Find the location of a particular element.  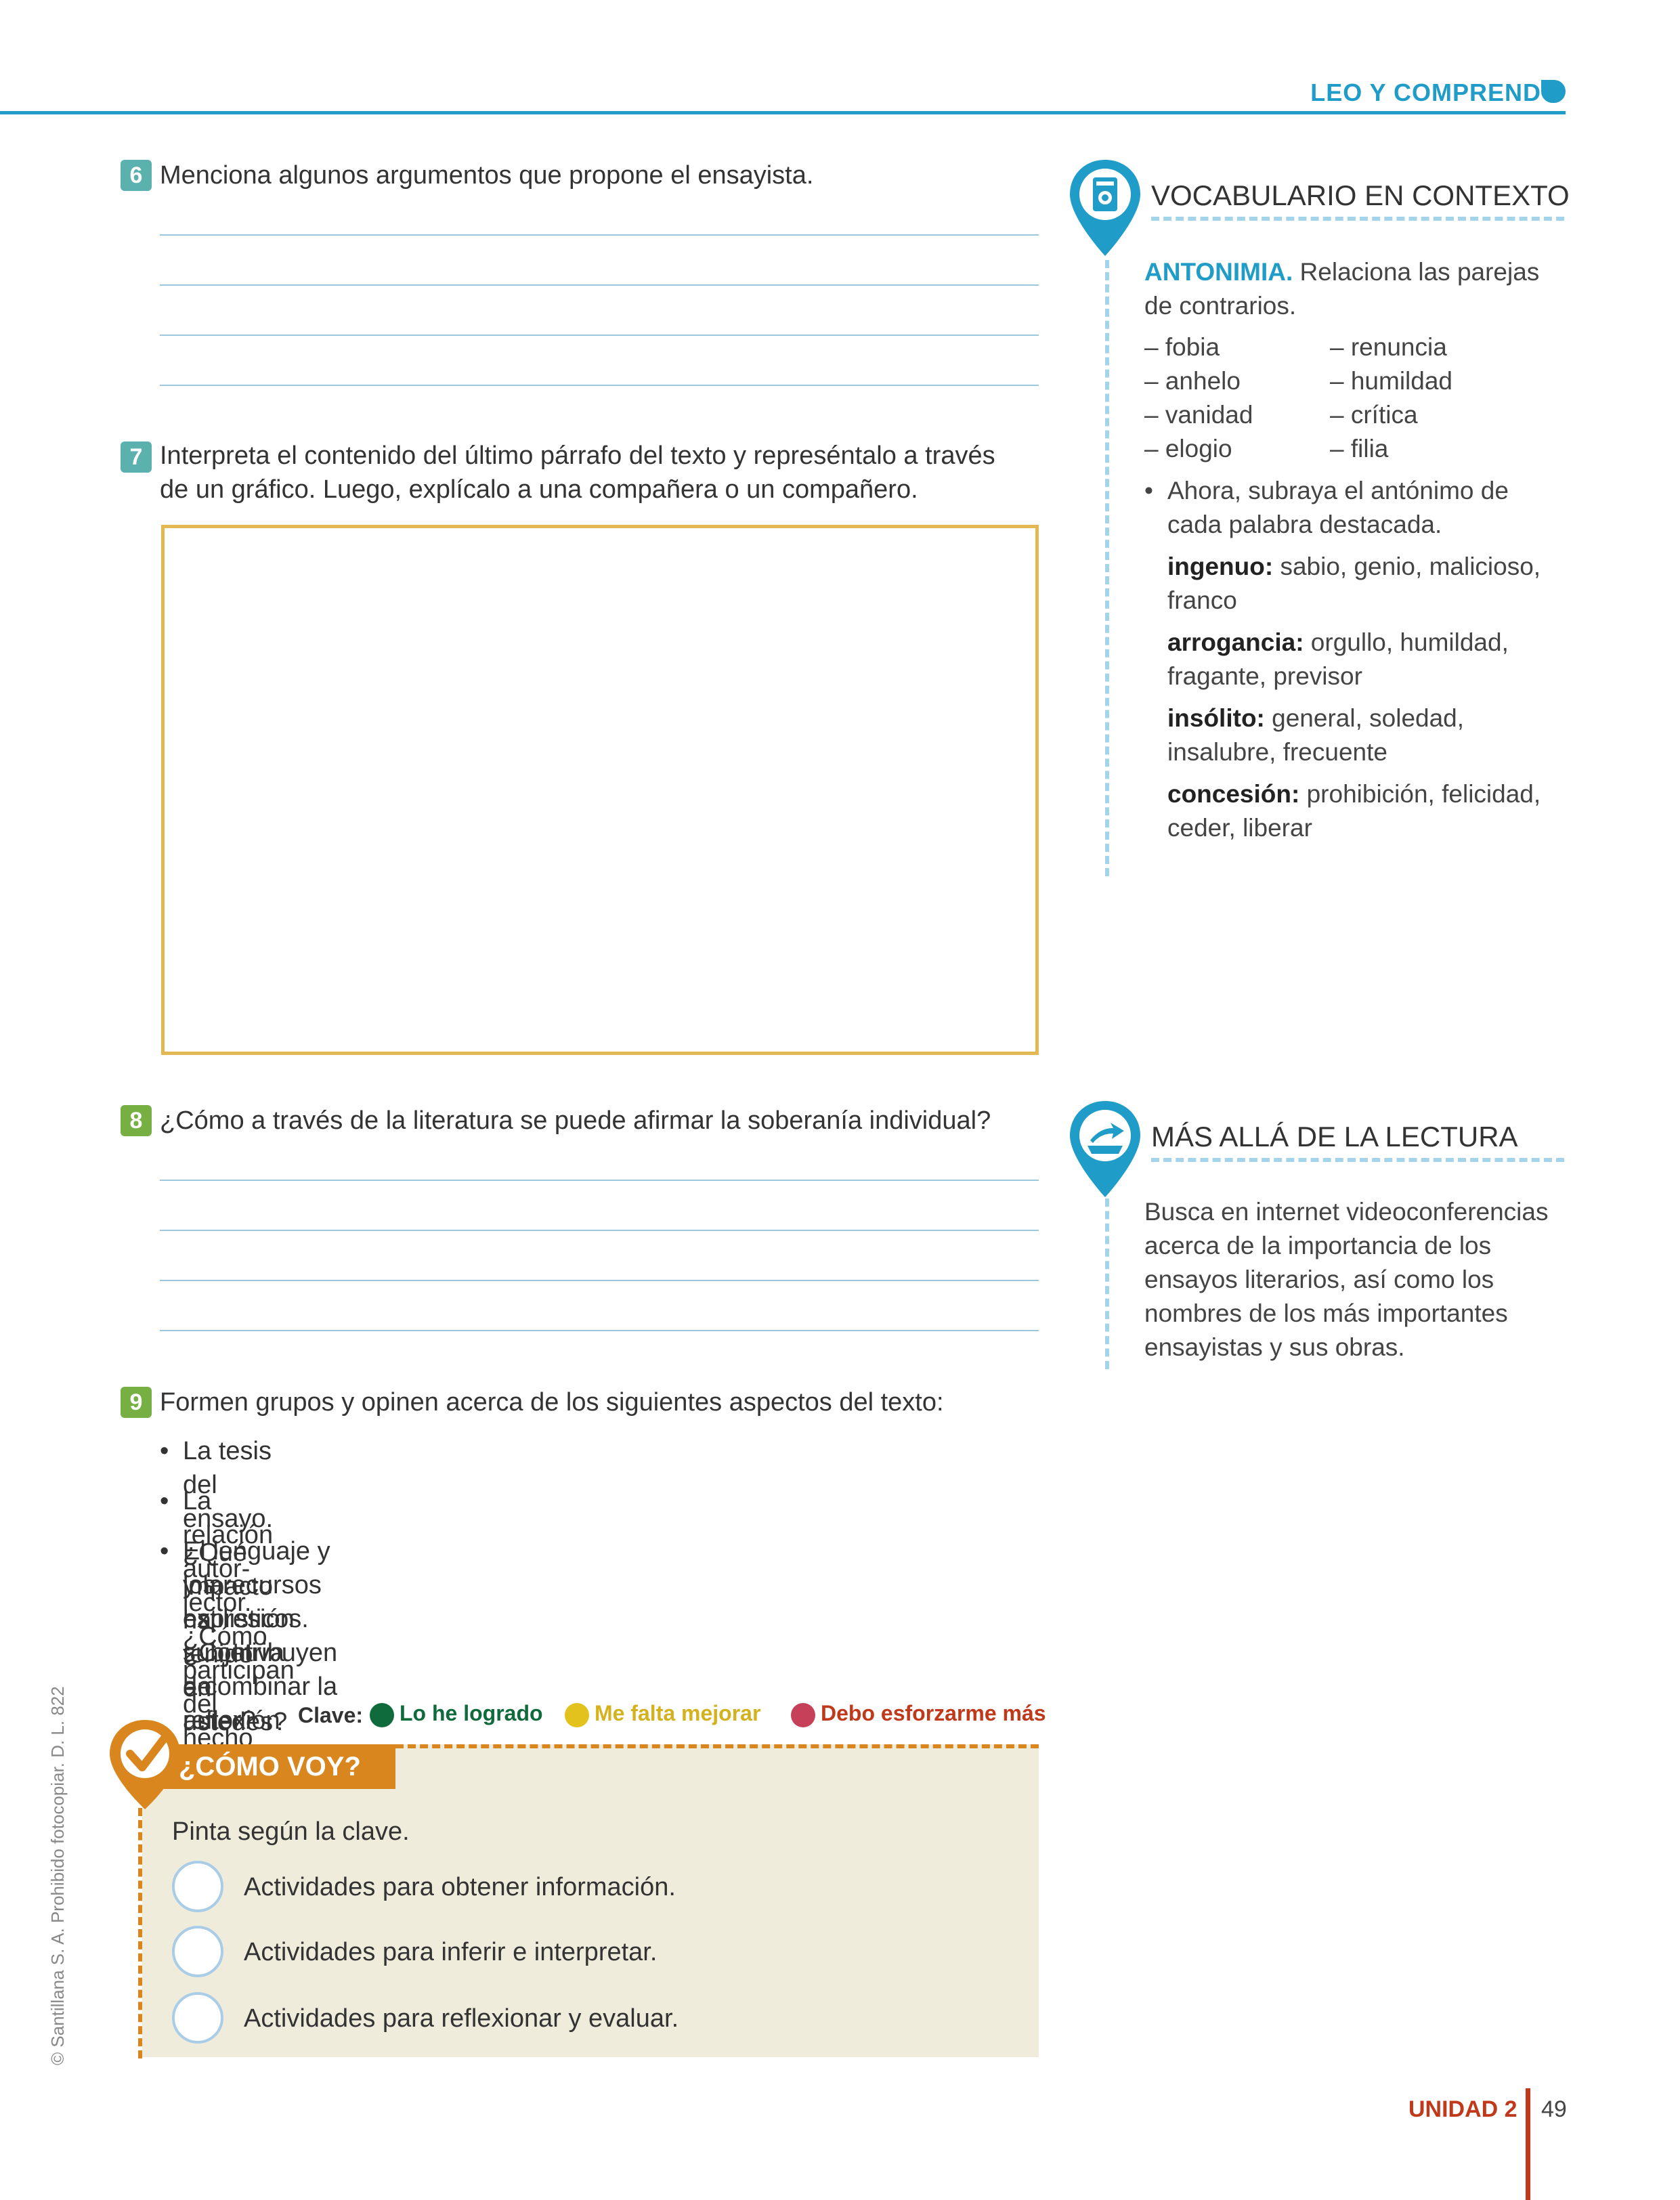

question-number-9: 9 is located at coordinates (136, 1402).